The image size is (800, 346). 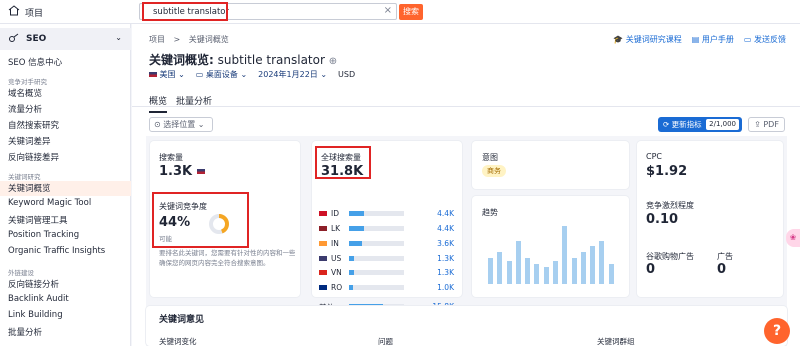 What do you see at coordinates (710, 219) in the screenshot?
I see `cpc-card: CPC $1.92 竞争激烈程度 0.10 谷歌购物广告 0 广告 0` at bounding box center [710, 219].